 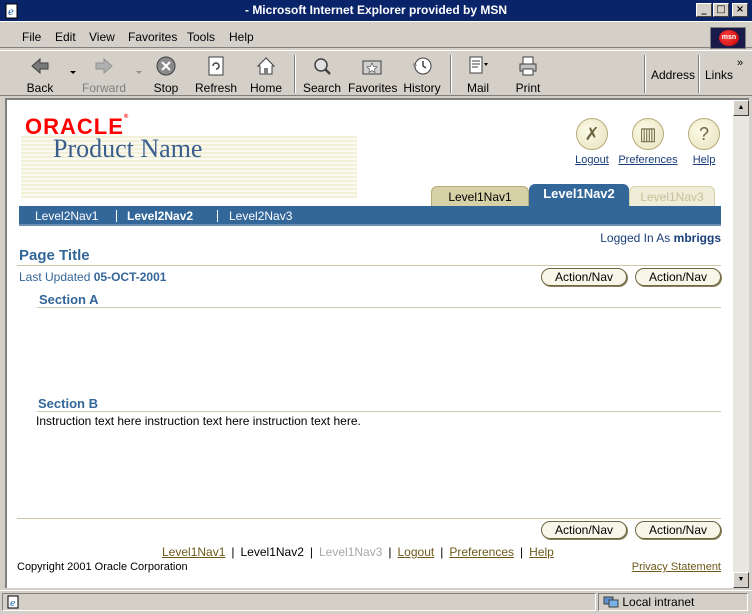 What do you see at coordinates (65, 37) in the screenshot?
I see `menu-edit: Edit` at bounding box center [65, 37].